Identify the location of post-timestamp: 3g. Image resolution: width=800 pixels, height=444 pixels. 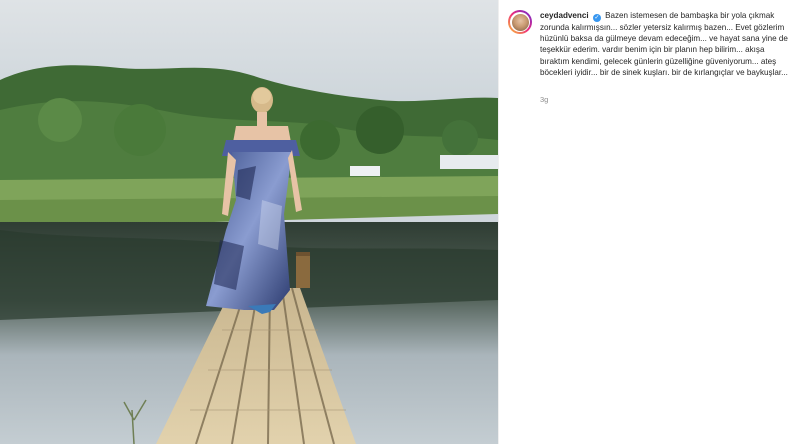
(544, 99).